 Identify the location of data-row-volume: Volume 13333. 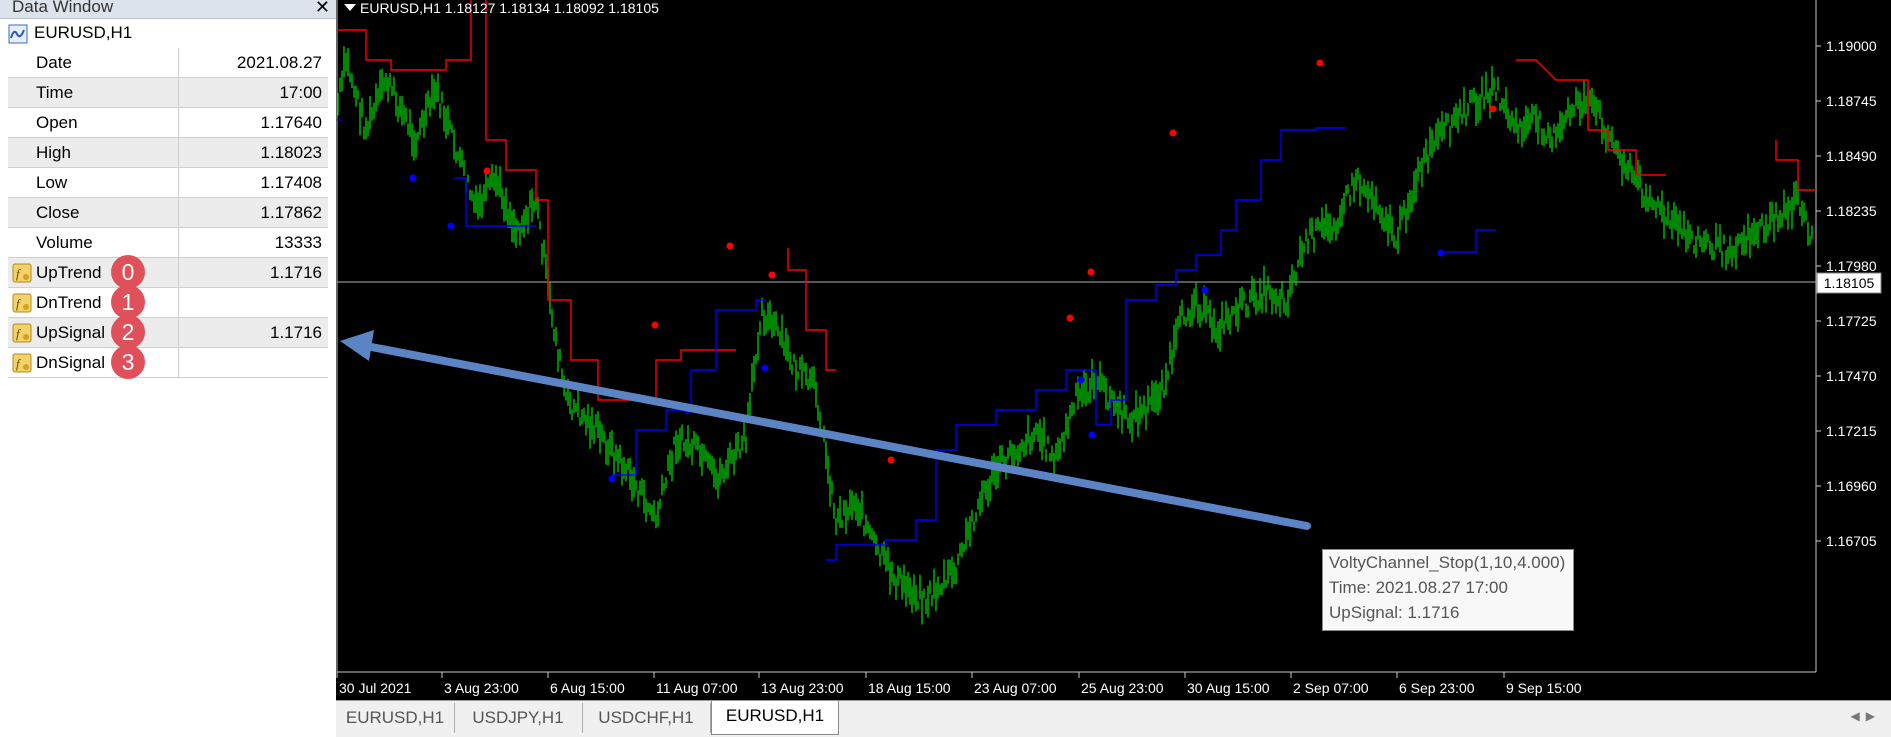
(168, 242).